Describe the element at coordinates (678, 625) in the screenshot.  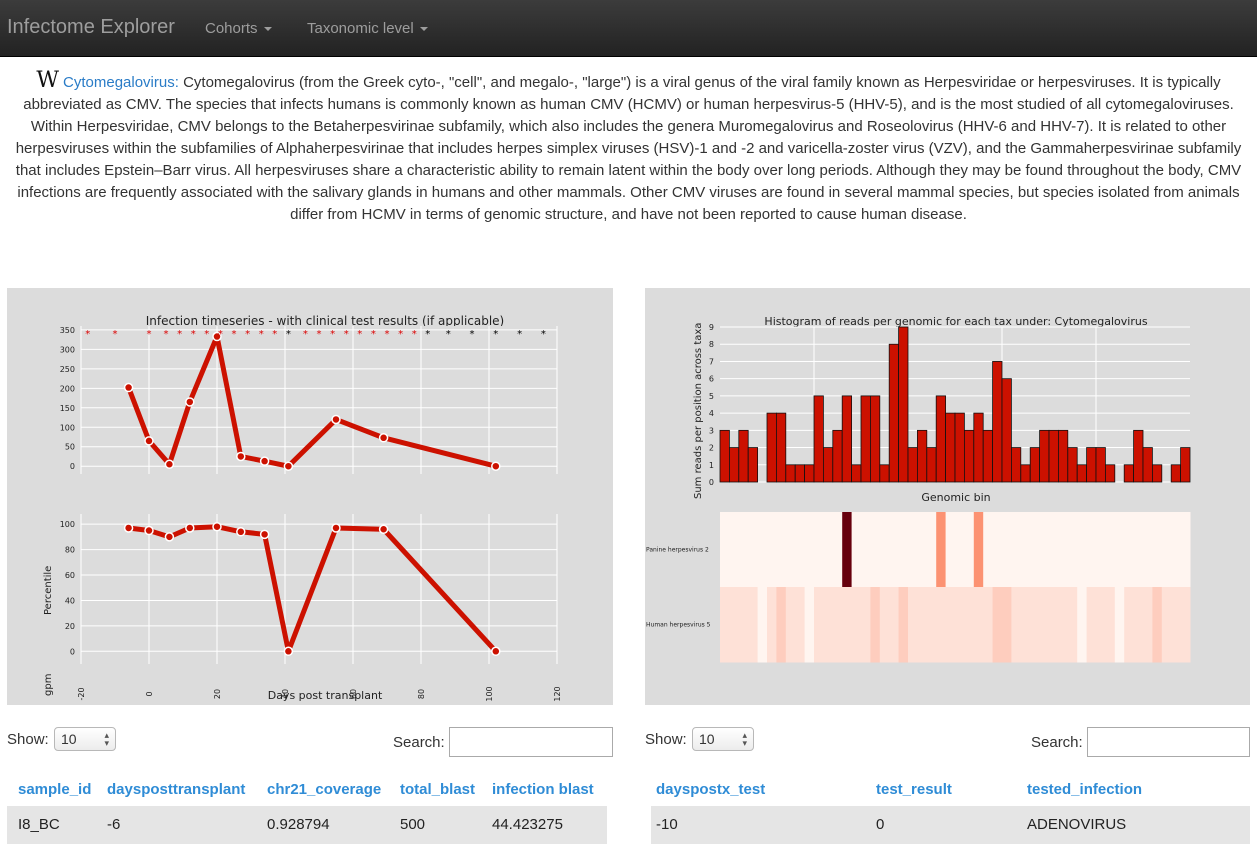
I see `heatmap-row-label: Human herpesvirus 5` at that location.